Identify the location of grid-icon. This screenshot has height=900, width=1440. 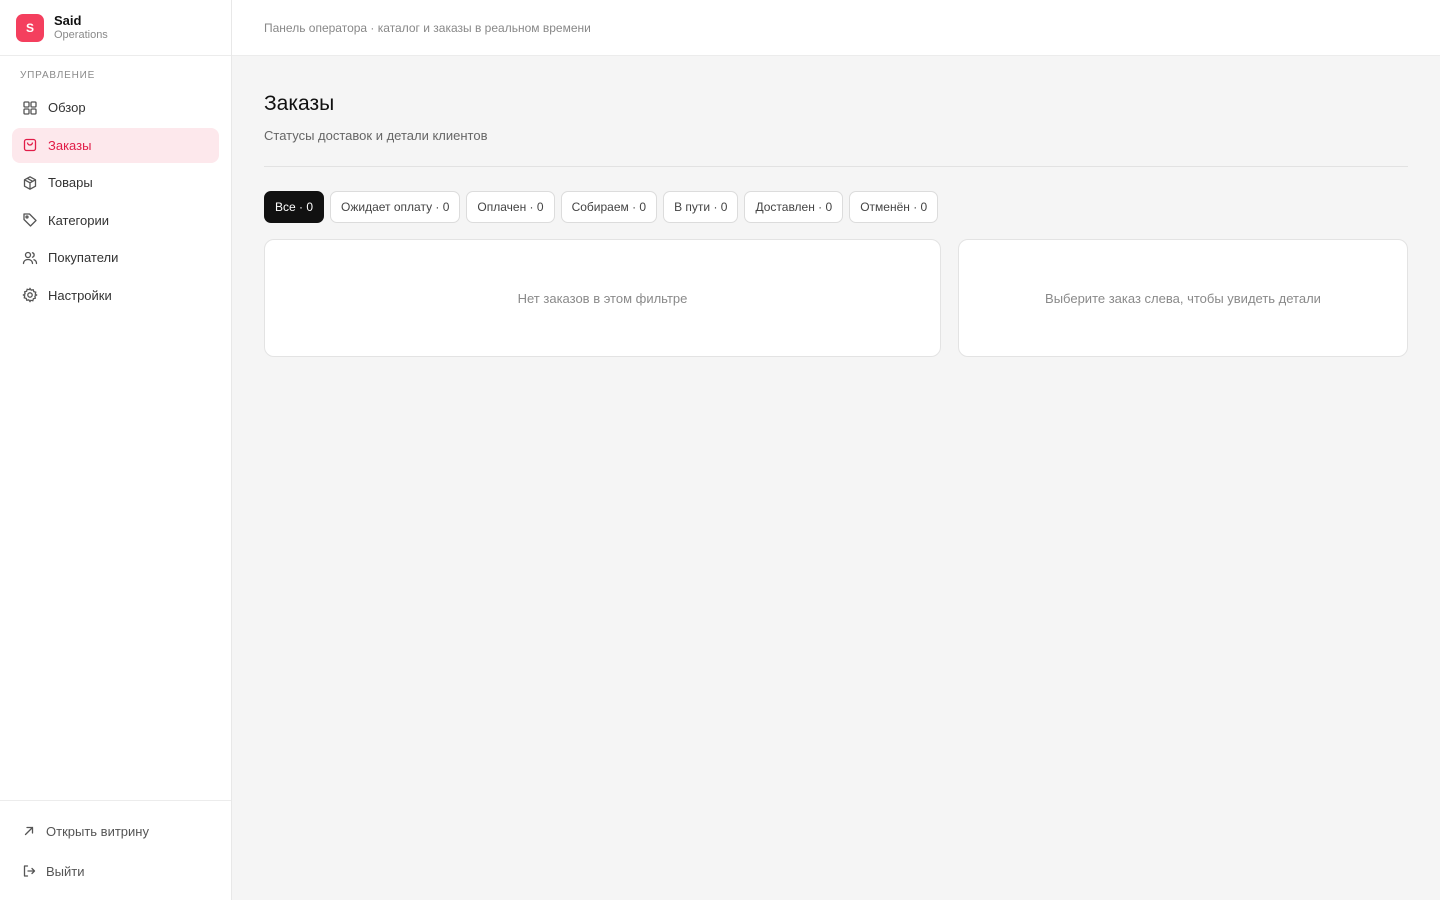
(30, 108).